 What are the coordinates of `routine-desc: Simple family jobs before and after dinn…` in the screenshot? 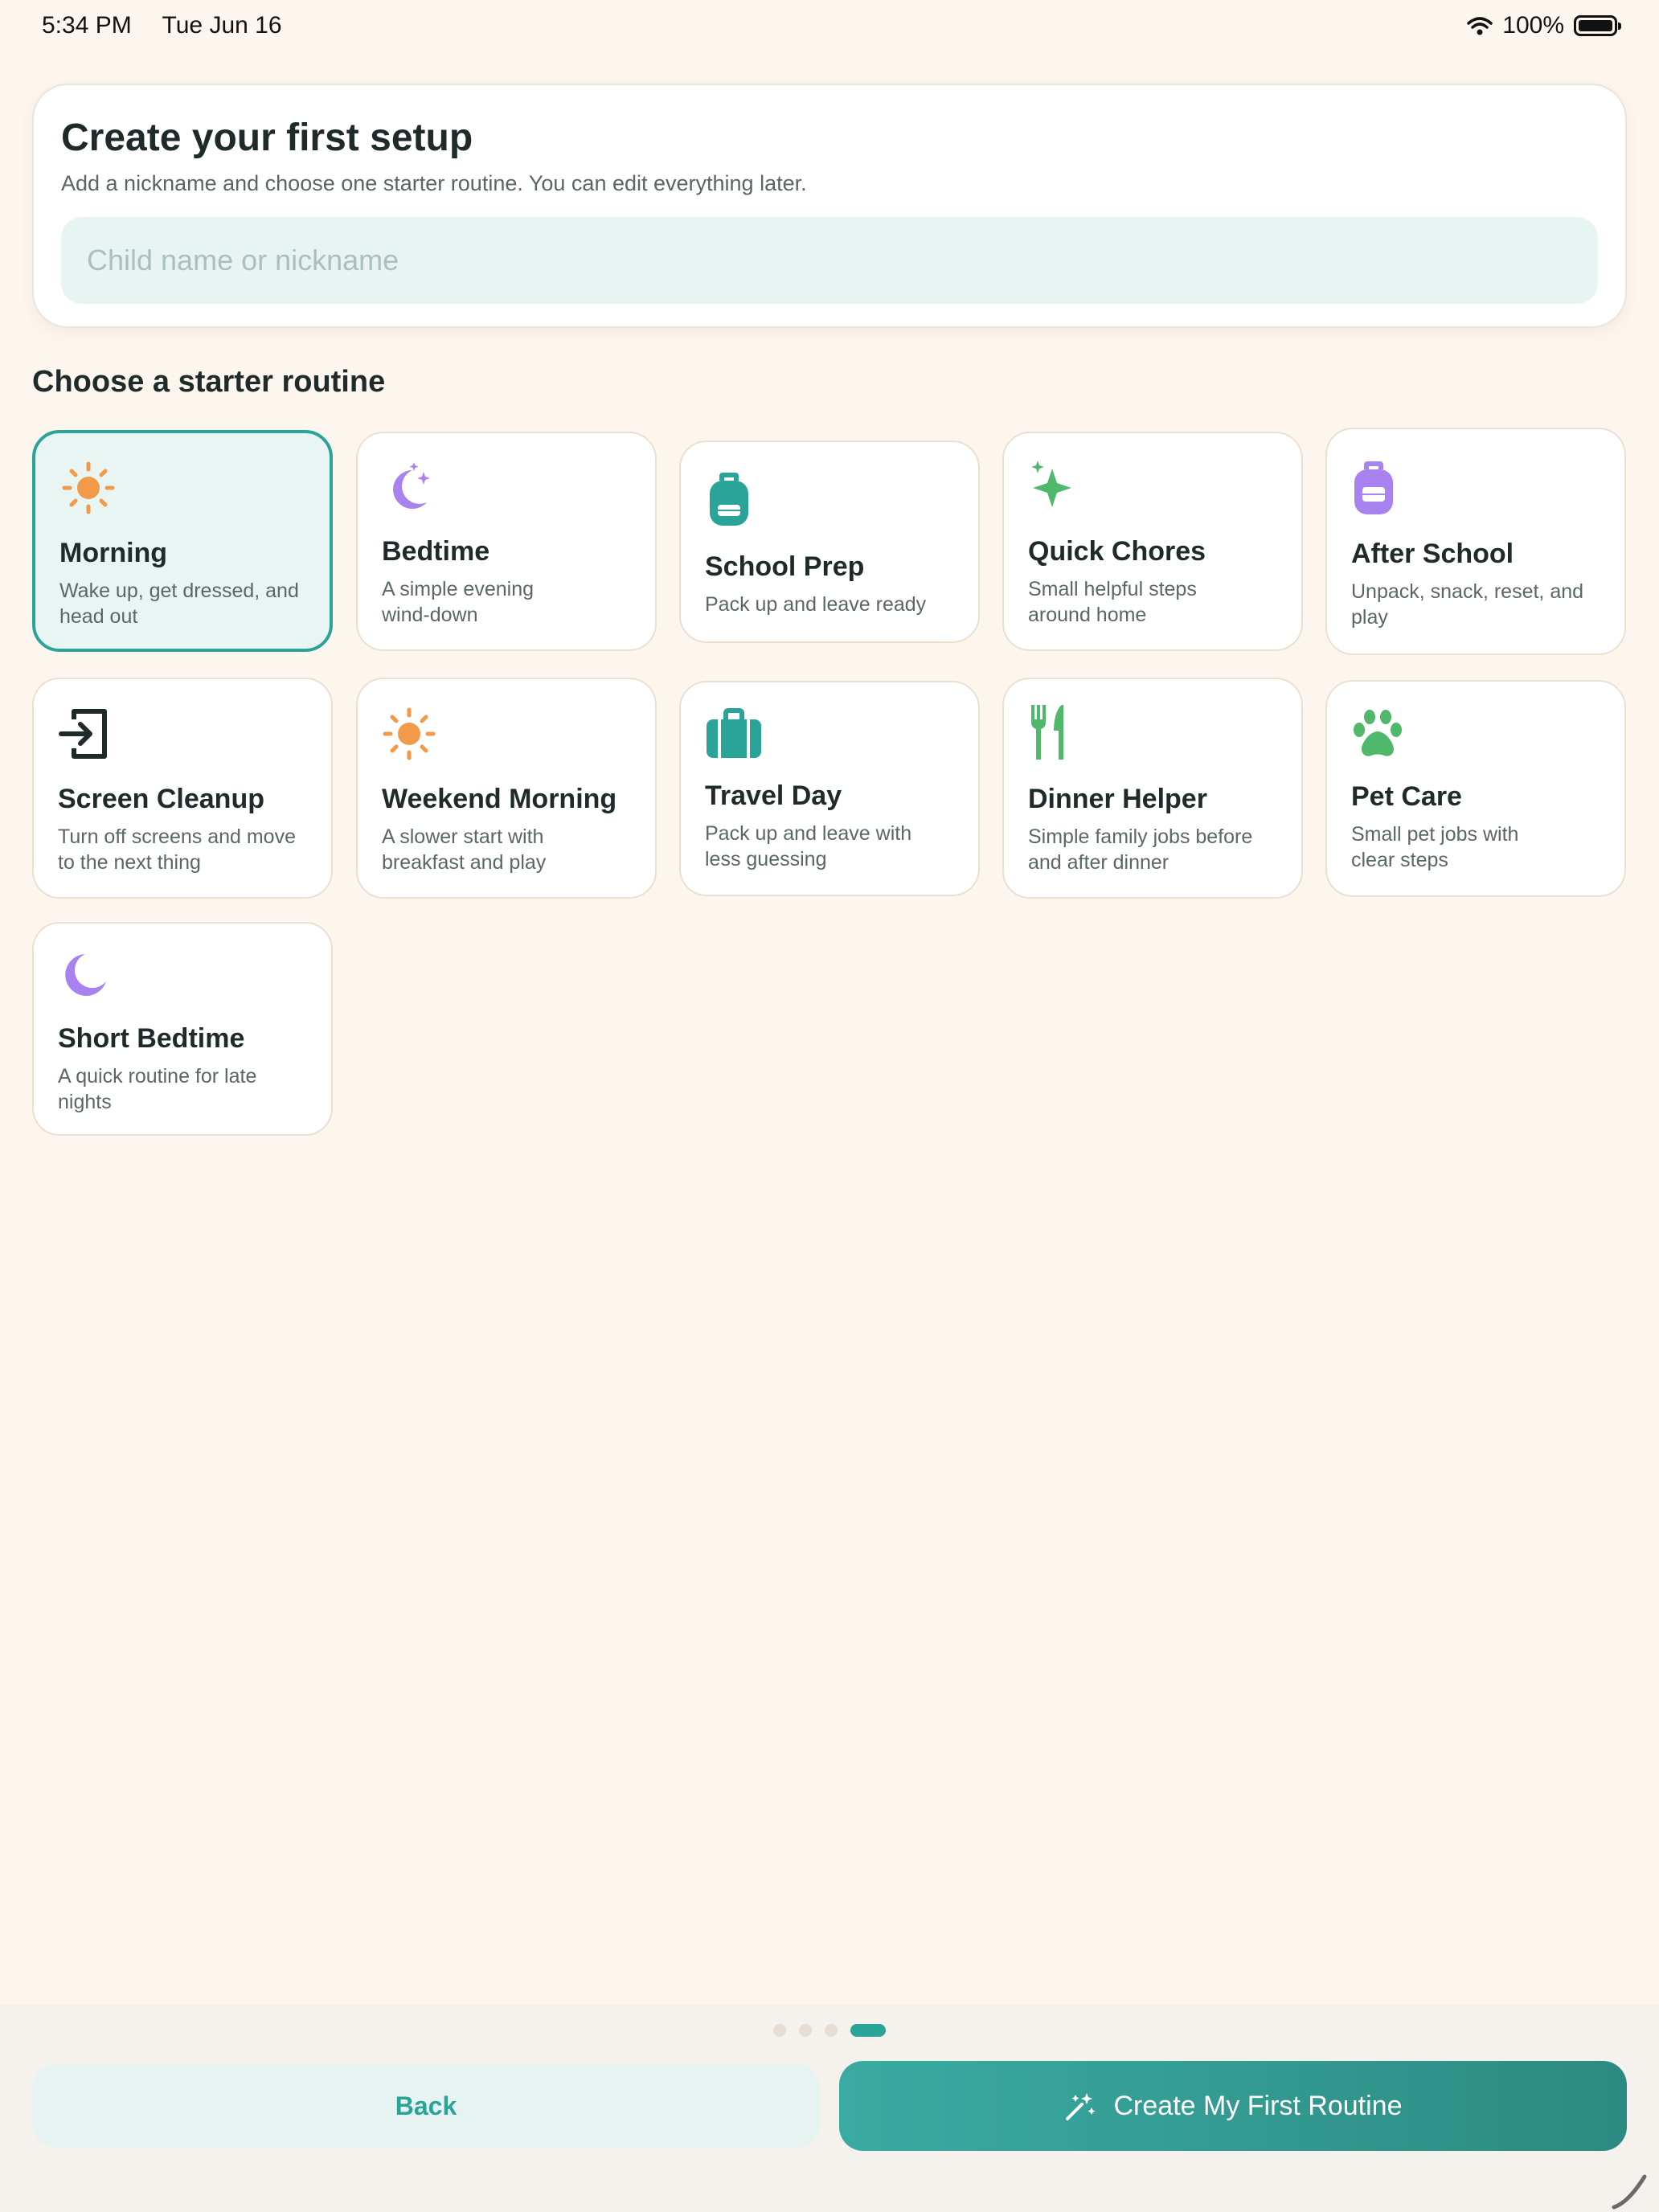 It's located at (1140, 849).